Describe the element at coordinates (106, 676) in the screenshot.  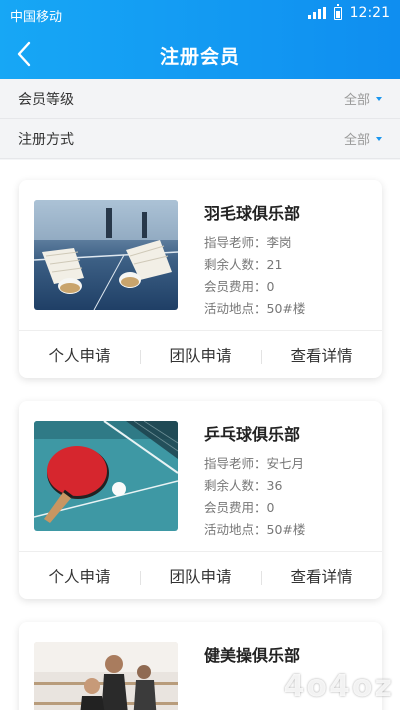
I see `aerobics-image` at that location.